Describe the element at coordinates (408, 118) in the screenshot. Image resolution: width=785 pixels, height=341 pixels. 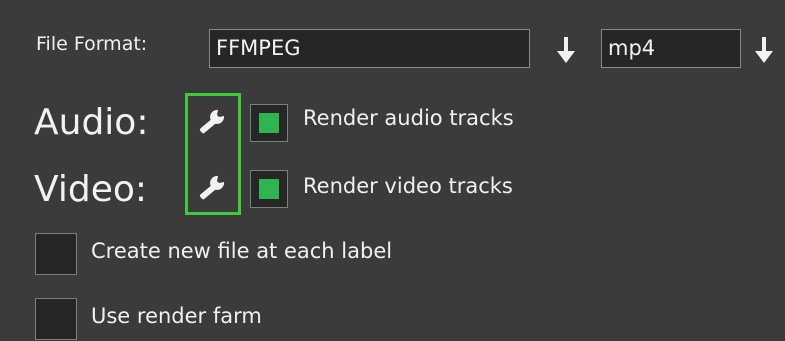
I see `render-audio-label: Render audio tracks` at that location.